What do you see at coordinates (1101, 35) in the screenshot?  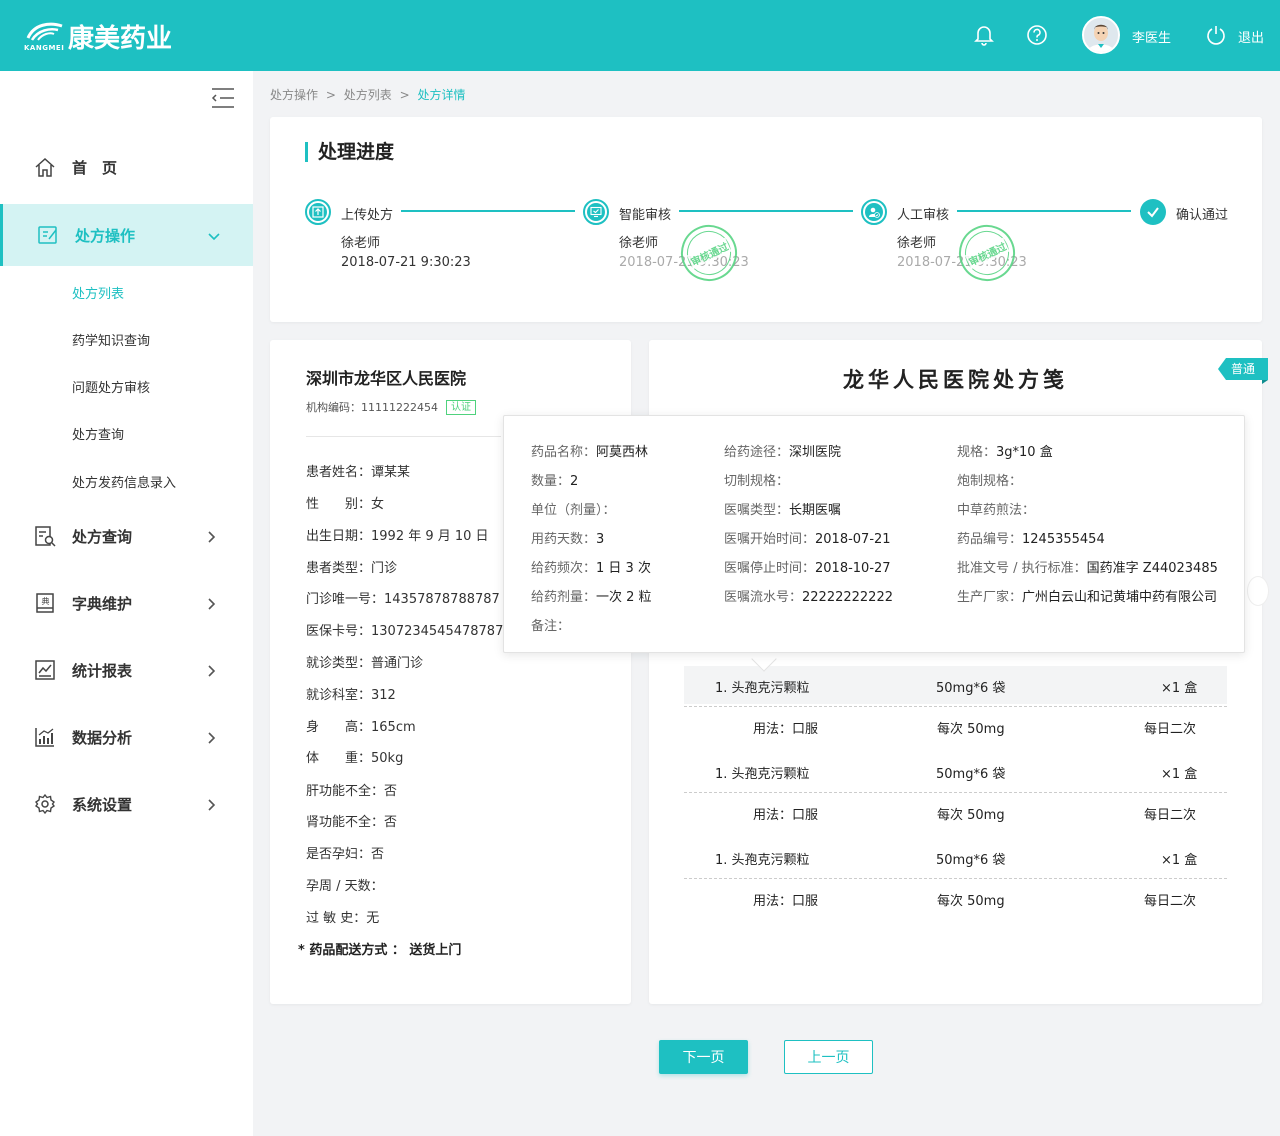 I see `avatar` at bounding box center [1101, 35].